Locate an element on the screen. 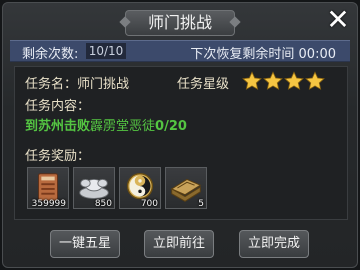 This screenshot has height=270, width=360. reward-slot: 850 is located at coordinates (94, 188).